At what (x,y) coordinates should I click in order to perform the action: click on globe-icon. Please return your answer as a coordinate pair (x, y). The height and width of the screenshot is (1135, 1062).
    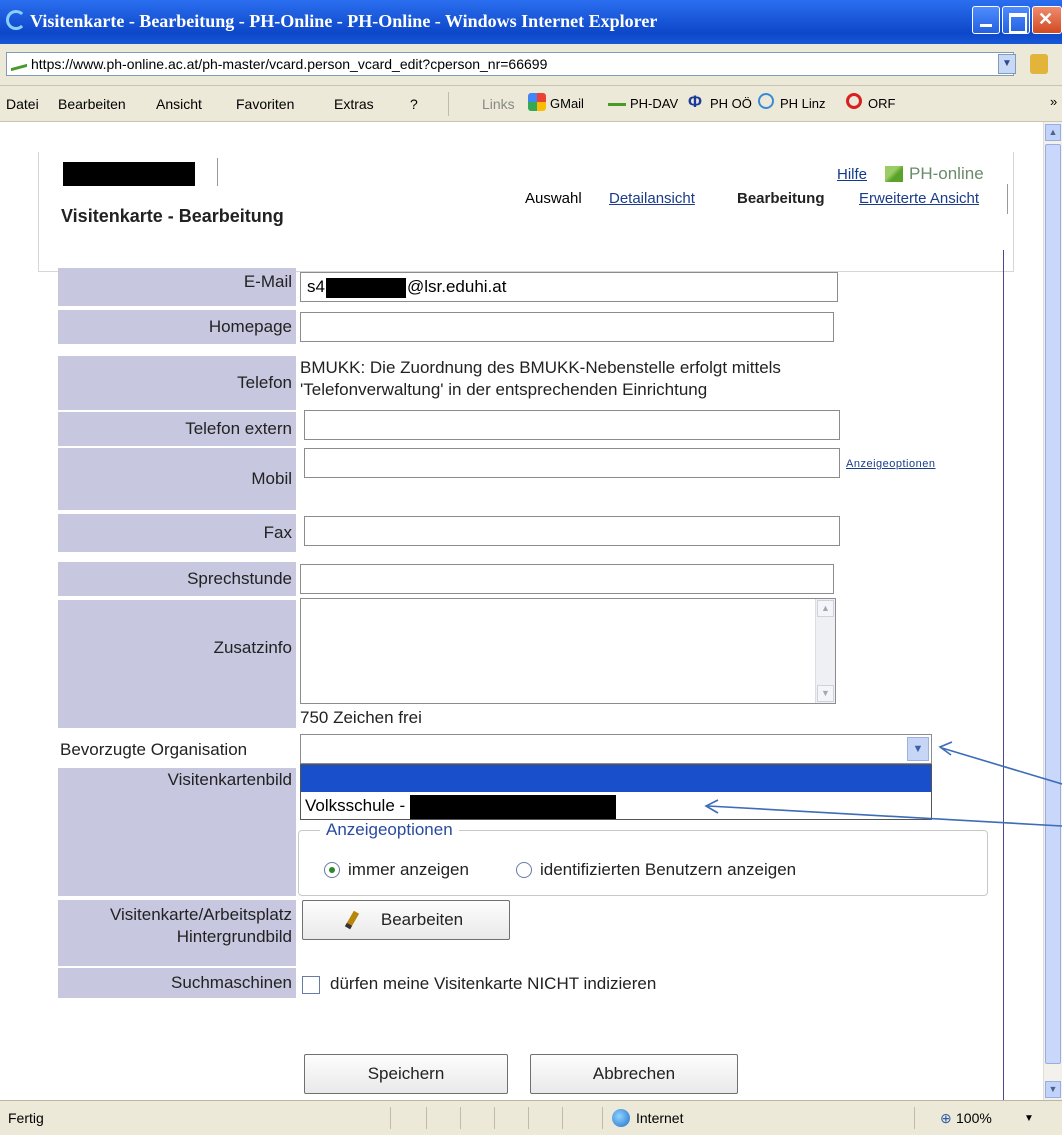
    Looking at the image, I should click on (621, 1118).